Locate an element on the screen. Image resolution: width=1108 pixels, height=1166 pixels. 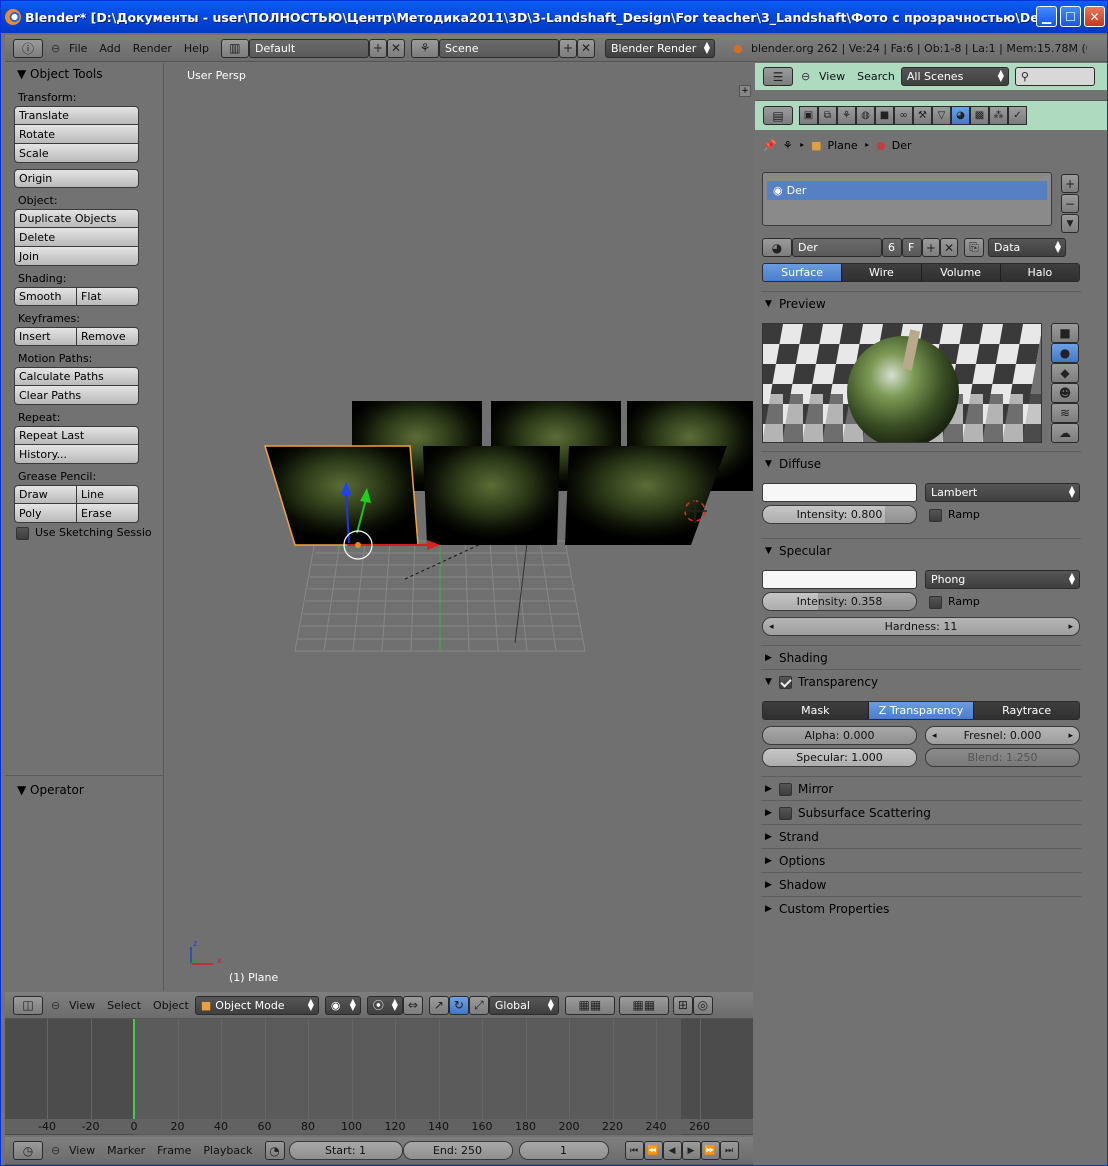
timeline-collapse-icon: ⊖ is located at coordinates (57, 1150).